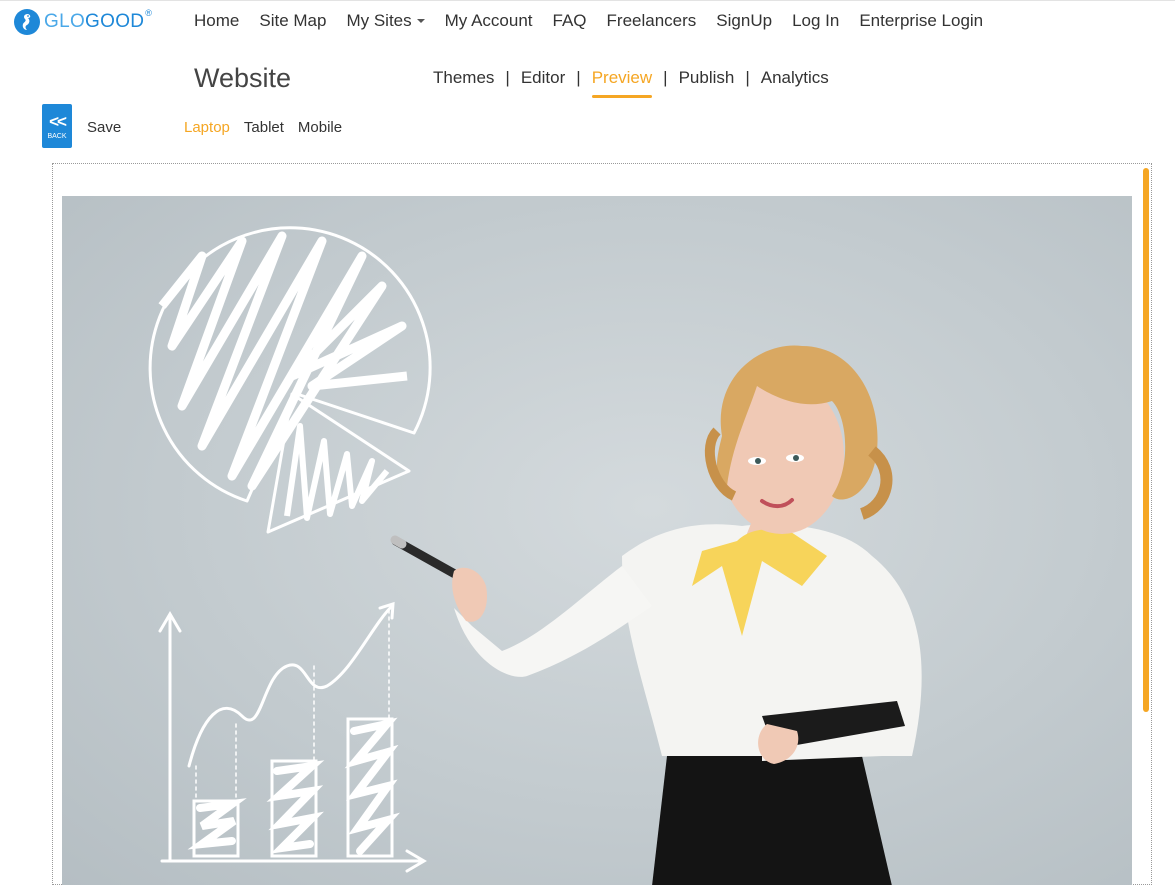 The image size is (1175, 885). Describe the element at coordinates (148, 13) in the screenshot. I see `registered-mark: ®` at that location.